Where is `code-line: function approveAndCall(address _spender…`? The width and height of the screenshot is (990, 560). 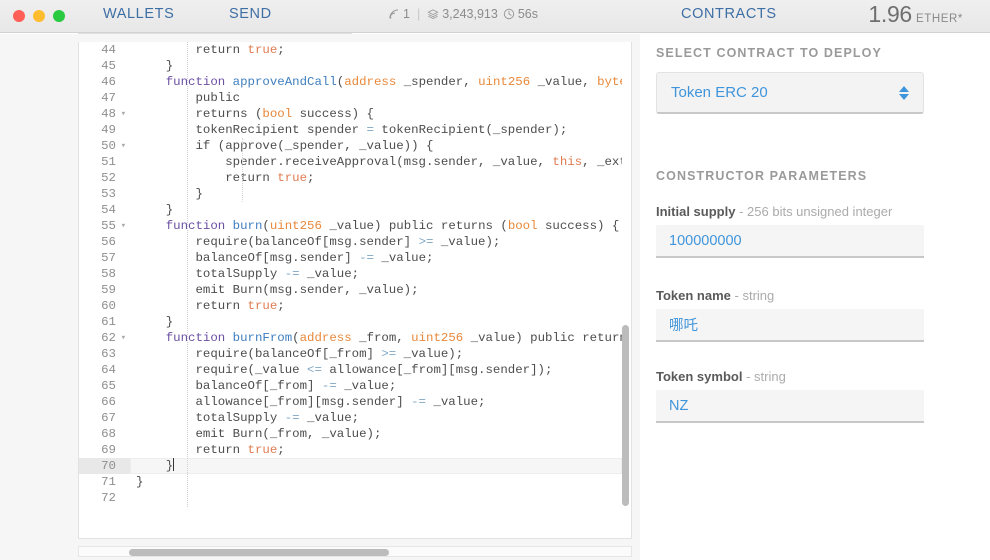
code-line: function approveAndCall(address _spender… is located at coordinates (376, 82).